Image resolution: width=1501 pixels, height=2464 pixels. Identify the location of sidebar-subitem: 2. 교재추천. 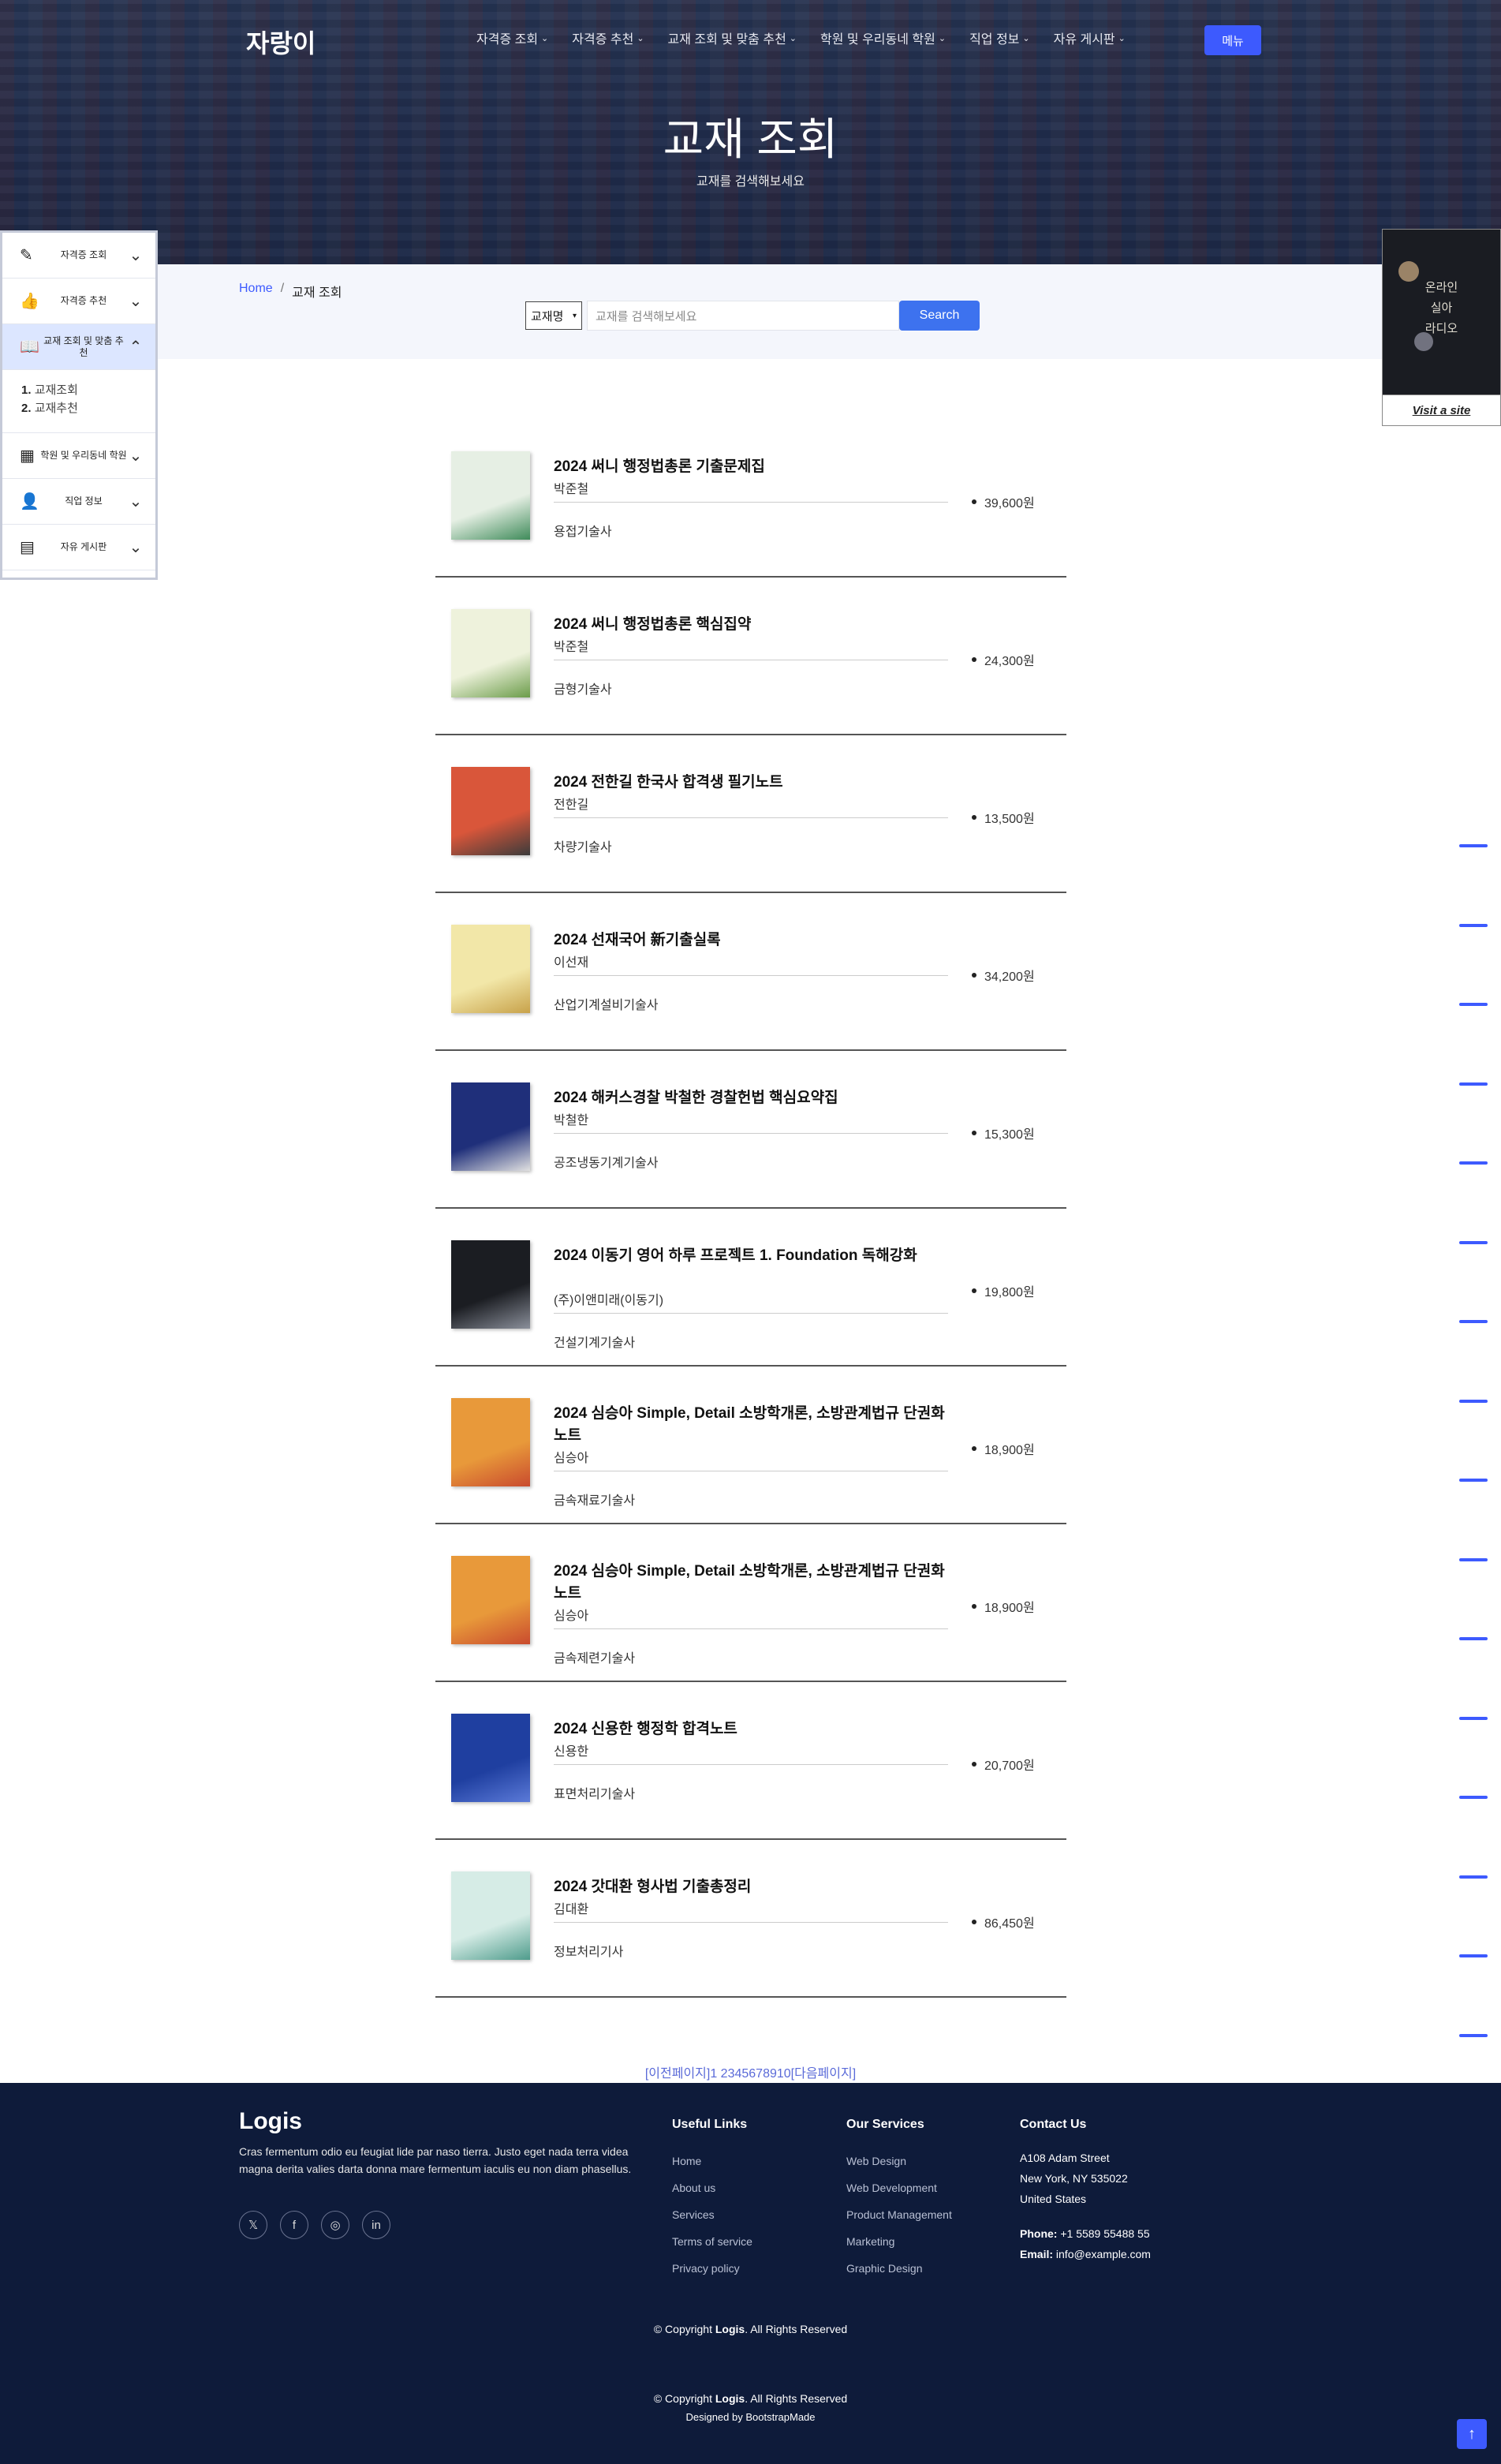
(78, 408).